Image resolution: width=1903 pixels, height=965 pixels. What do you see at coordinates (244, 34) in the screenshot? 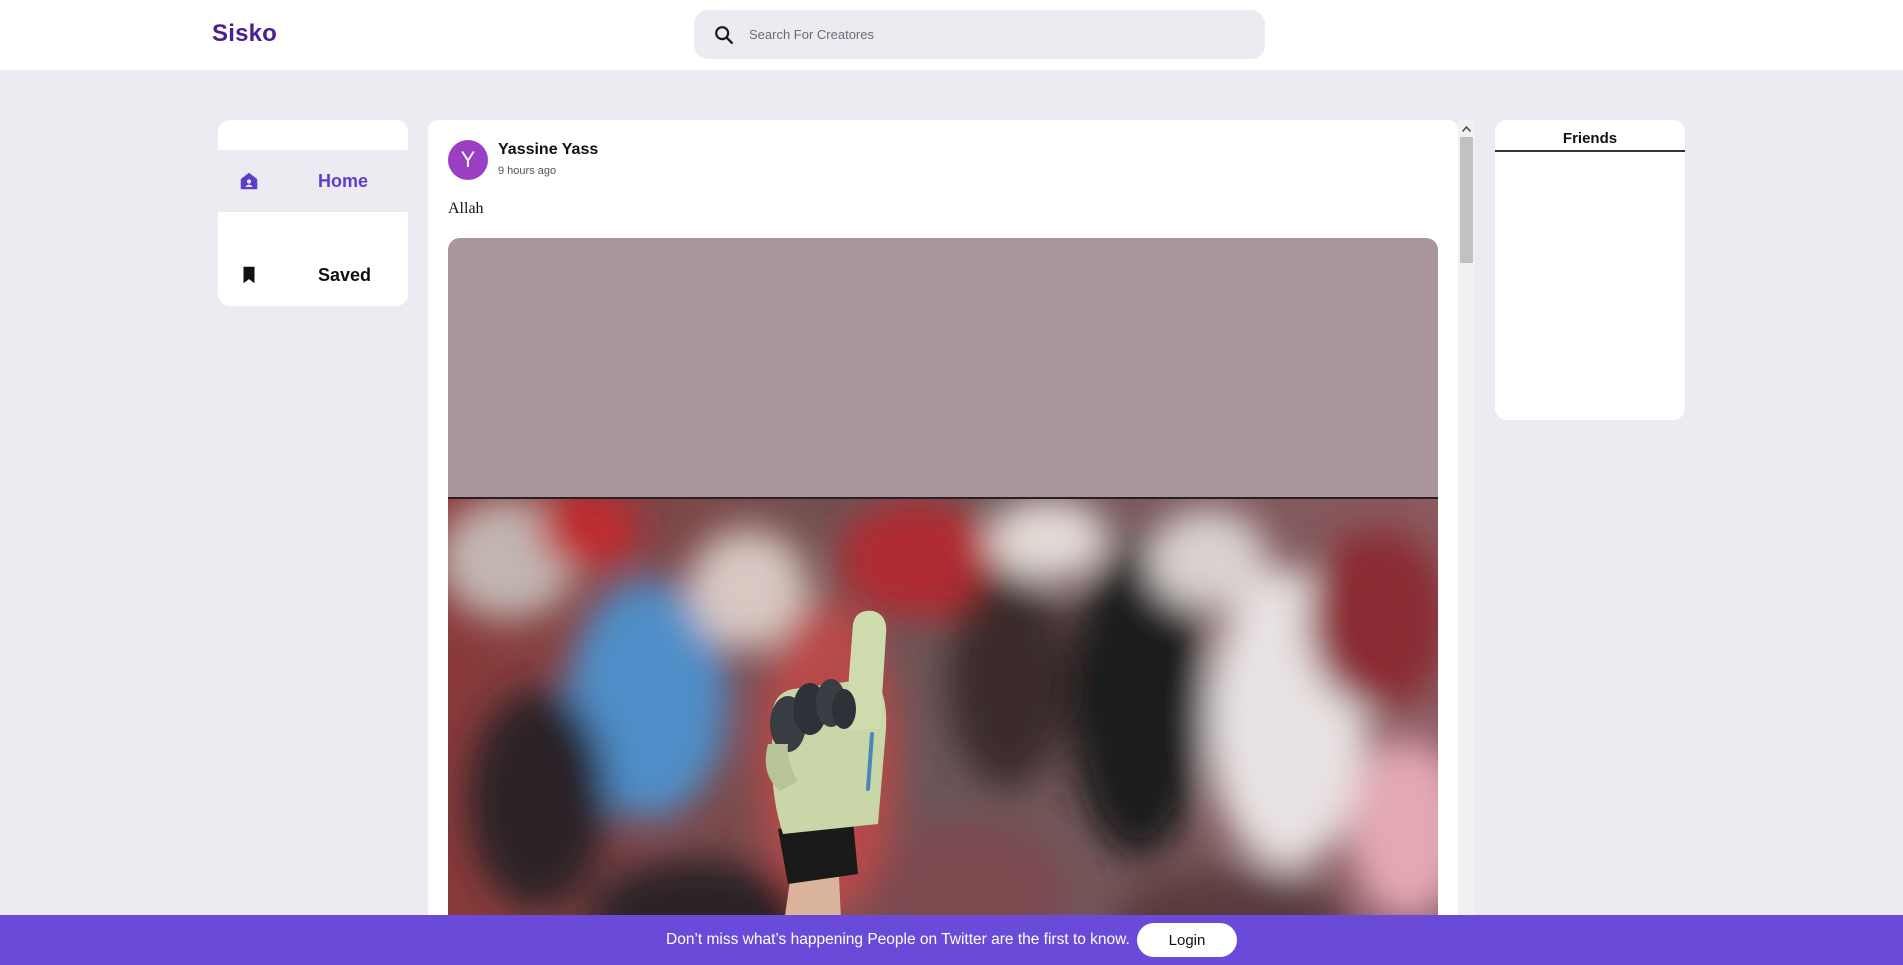
I see `app-logo: Sisko` at bounding box center [244, 34].